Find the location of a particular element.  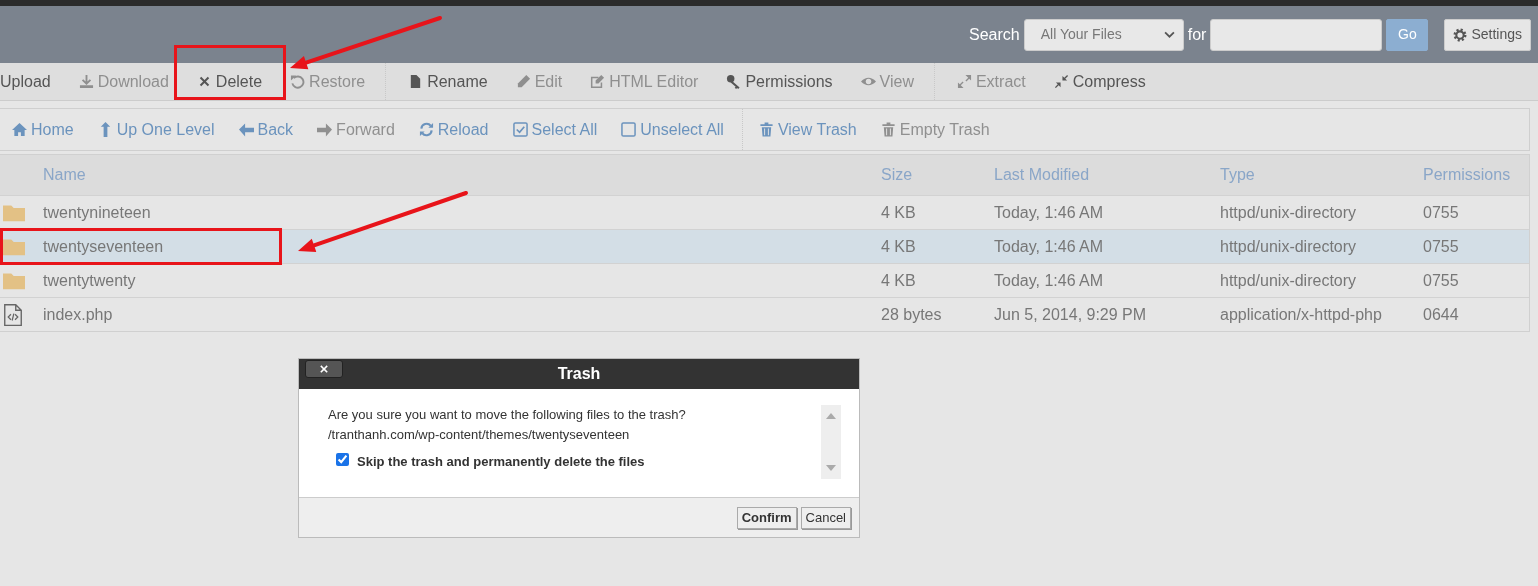

column-header: Size is located at coordinates (937, 175).